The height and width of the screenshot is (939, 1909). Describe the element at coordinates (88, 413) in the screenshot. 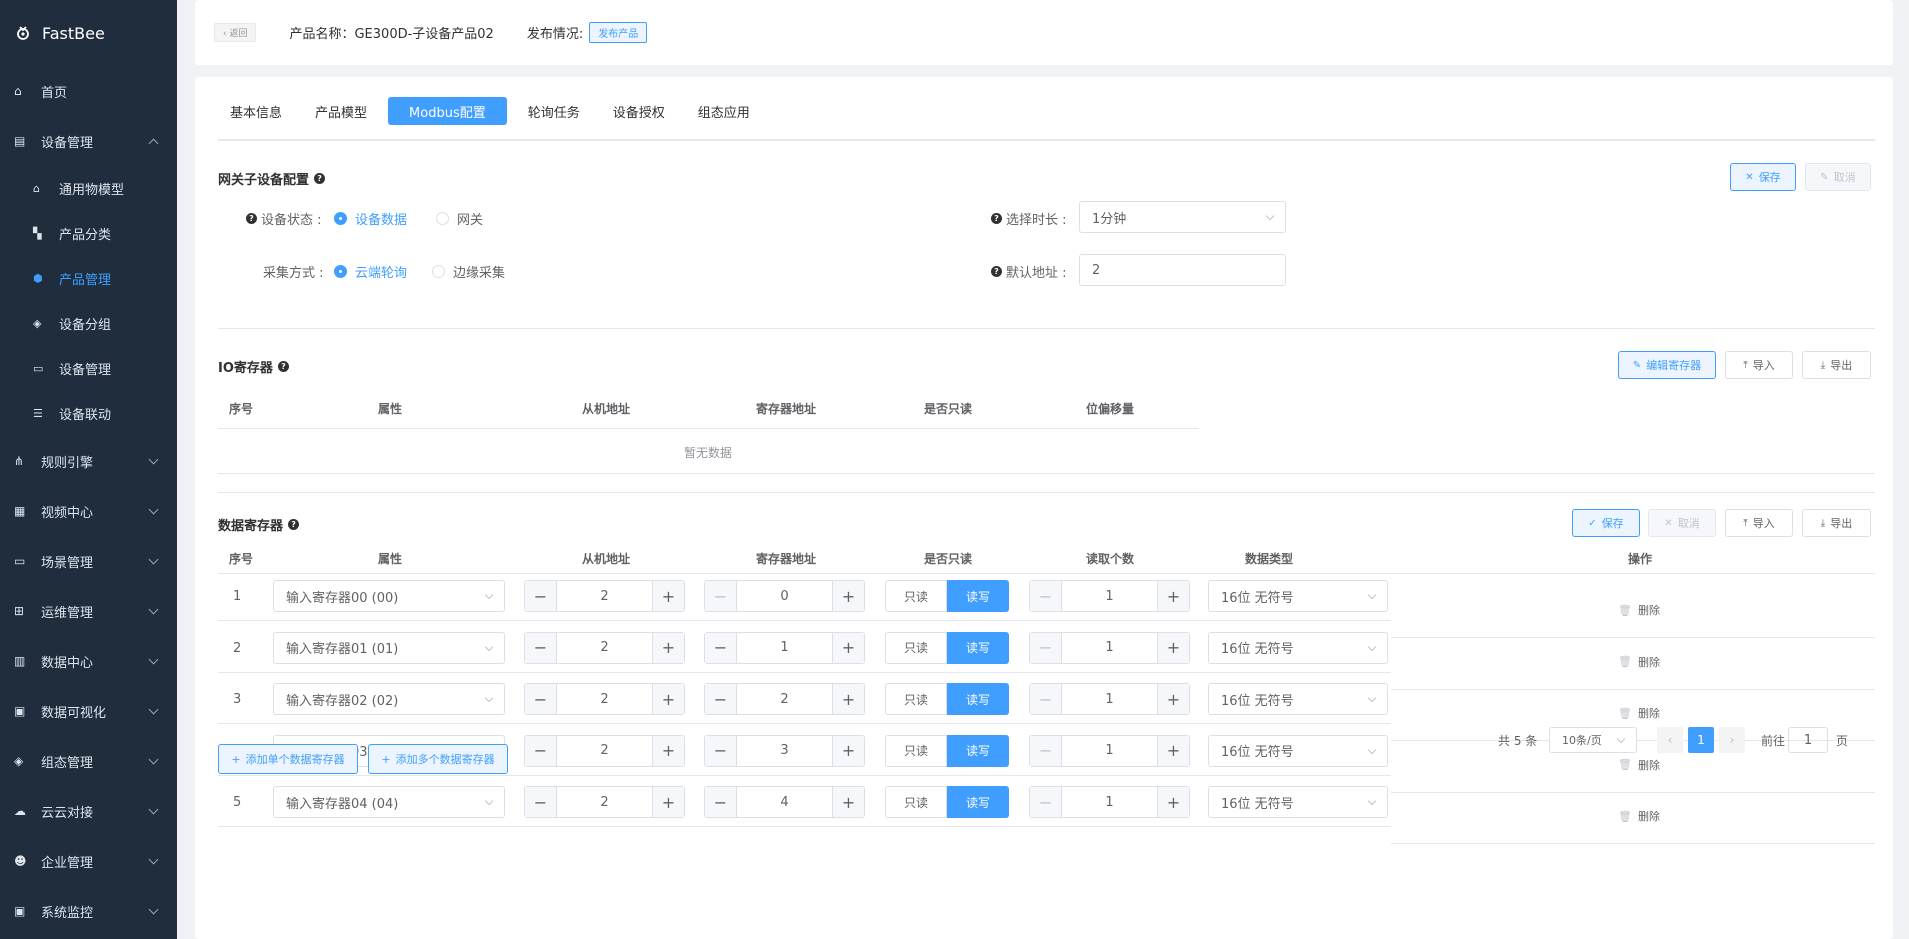

I see `sidebar-subitem-5: ☰ 设备联动` at that location.